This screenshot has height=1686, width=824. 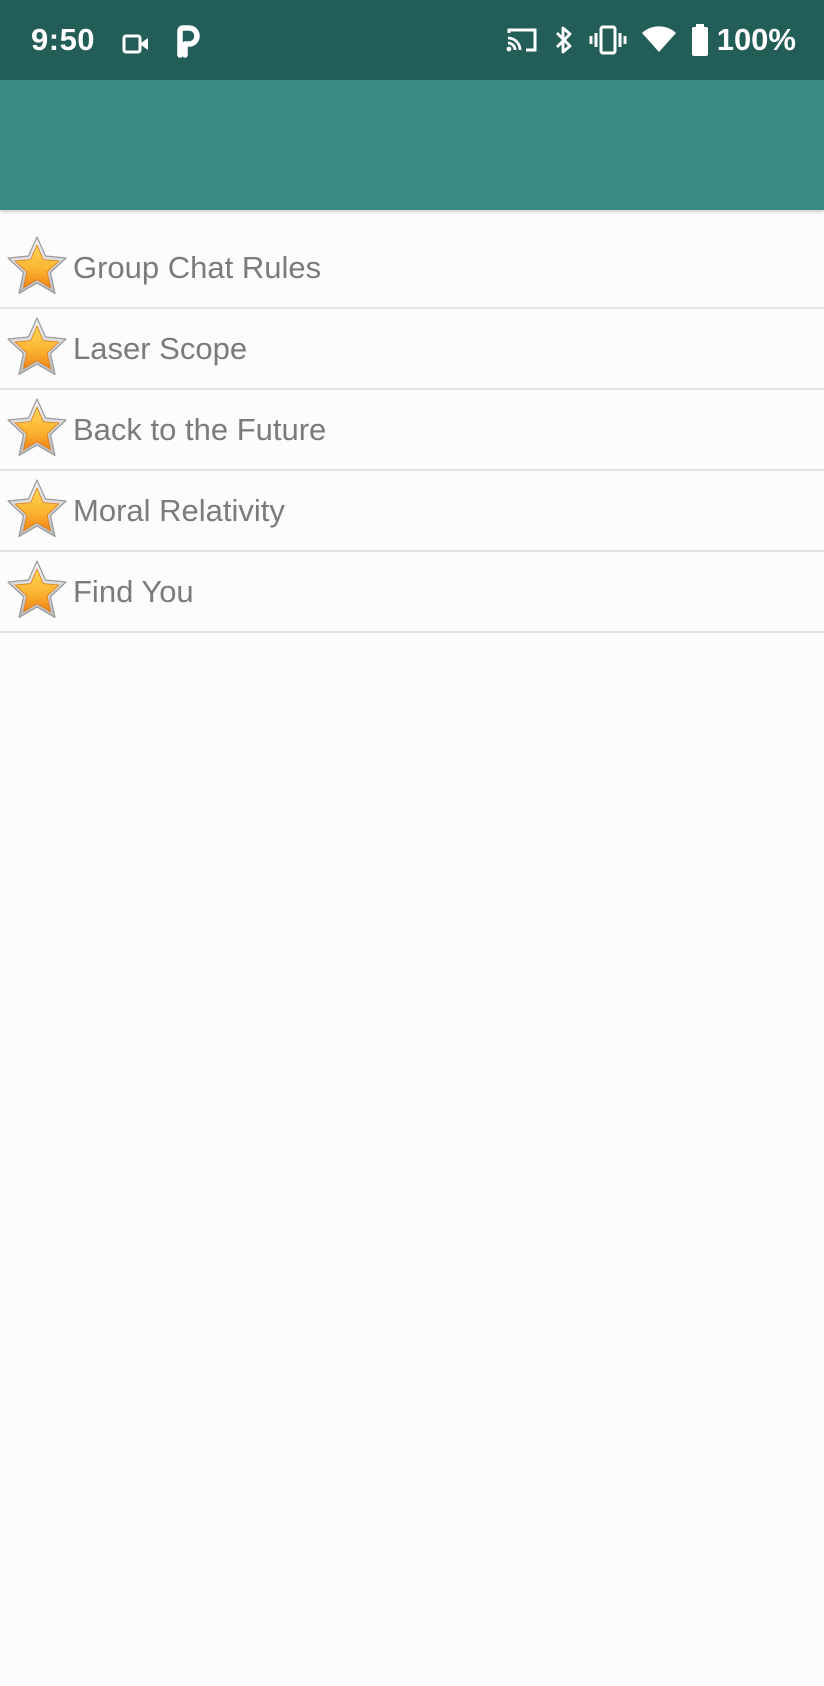 What do you see at coordinates (160, 348) in the screenshot?
I see `list-item-label: Laser Scope` at bounding box center [160, 348].